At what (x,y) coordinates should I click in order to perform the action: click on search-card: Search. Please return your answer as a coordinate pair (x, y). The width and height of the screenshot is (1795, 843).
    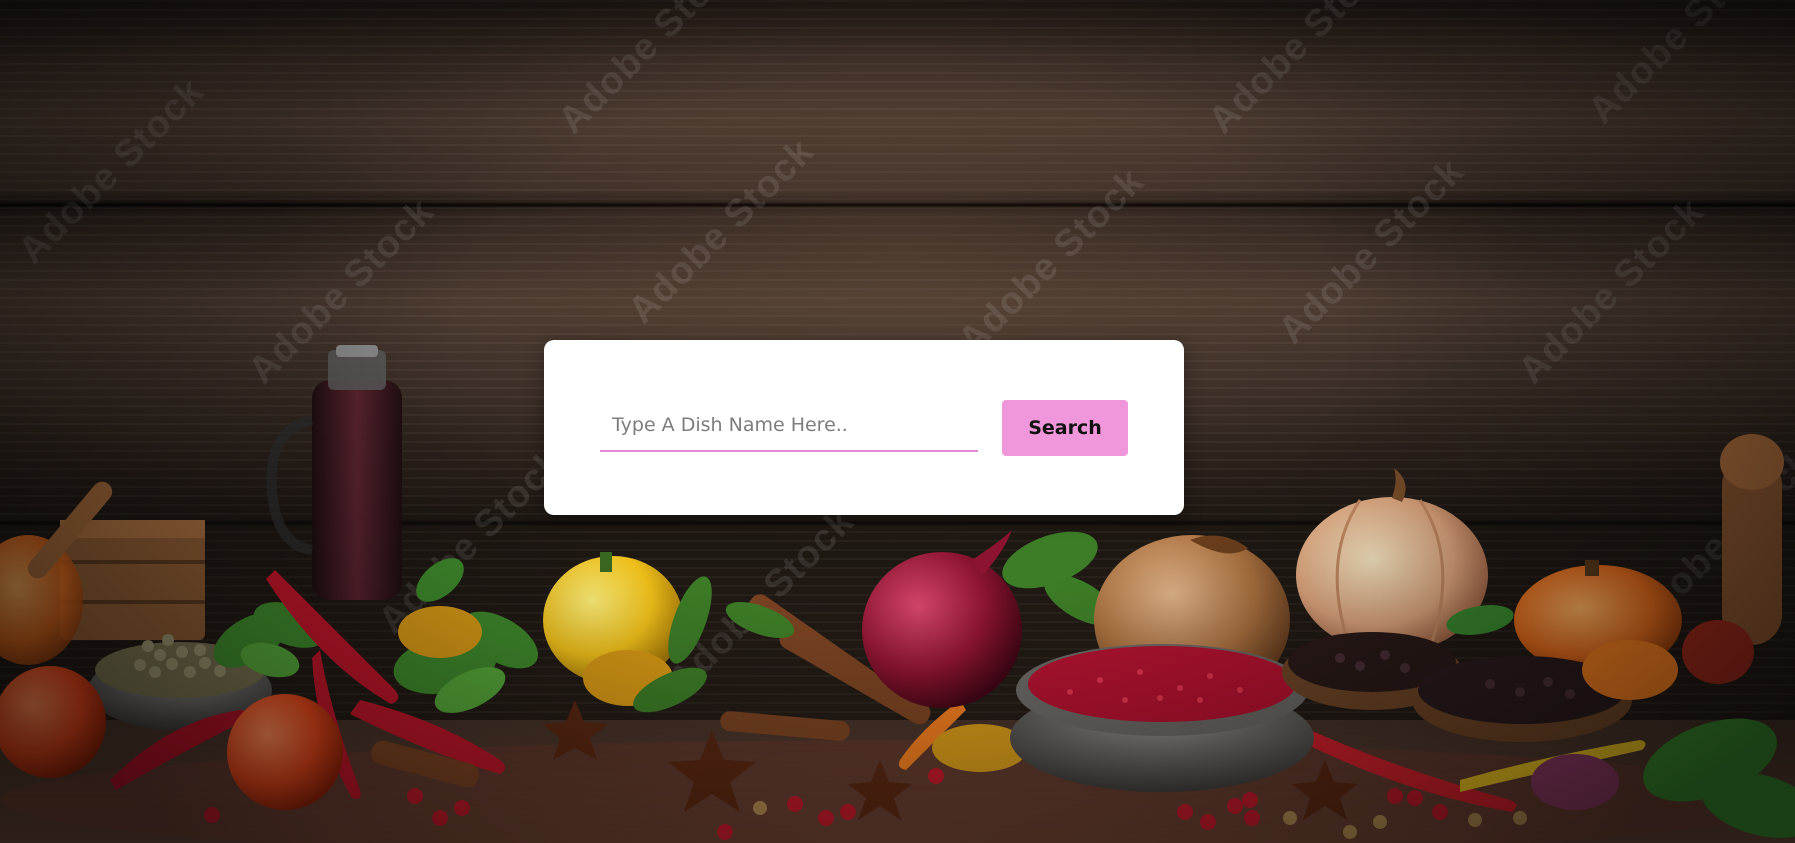
    Looking at the image, I should click on (864, 427).